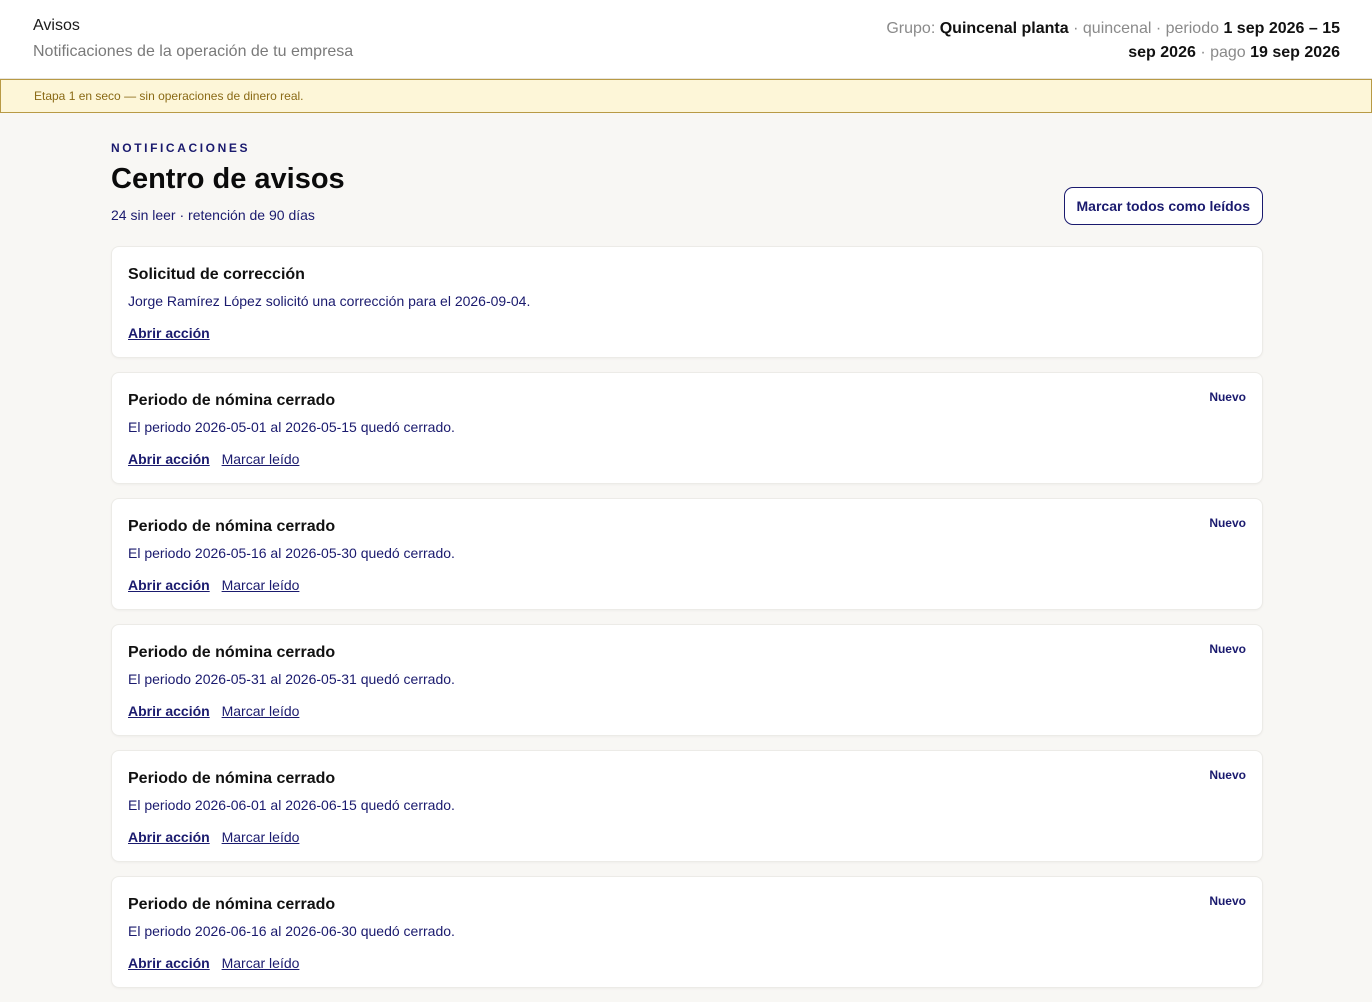 The image size is (1372, 1002). Describe the element at coordinates (56, 25) in the screenshot. I see `app-title: Avisos` at that location.